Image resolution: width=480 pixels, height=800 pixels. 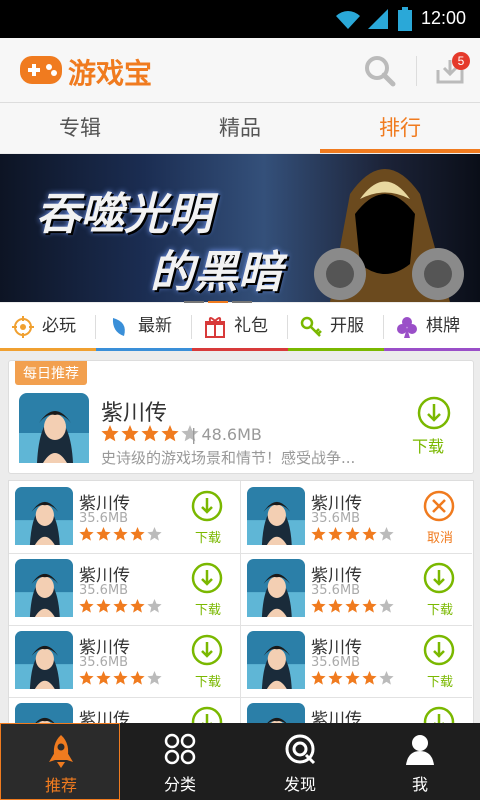 I want to click on nav-me: 我, so click(x=420, y=761).